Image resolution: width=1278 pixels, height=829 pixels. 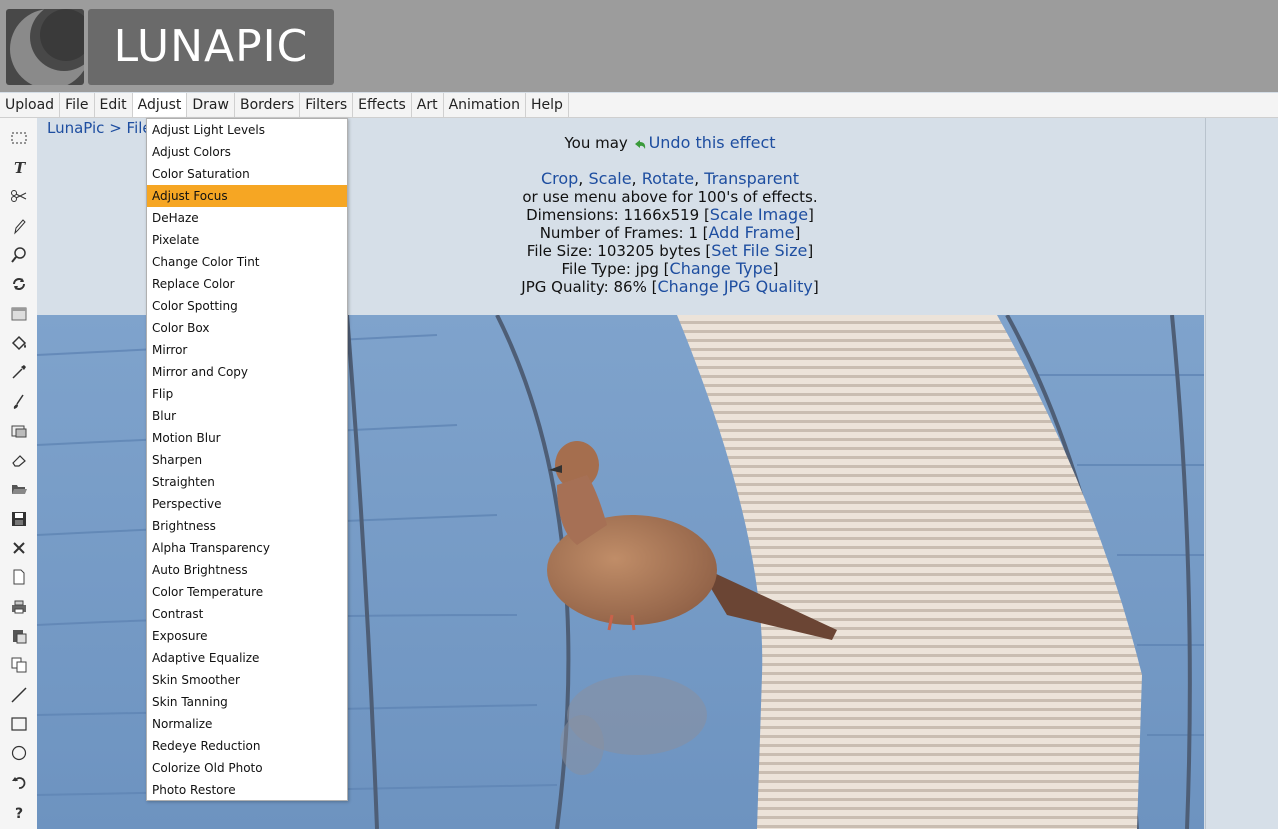 What do you see at coordinates (160, 105) in the screenshot?
I see `menu-adjust: Adjust` at bounding box center [160, 105].